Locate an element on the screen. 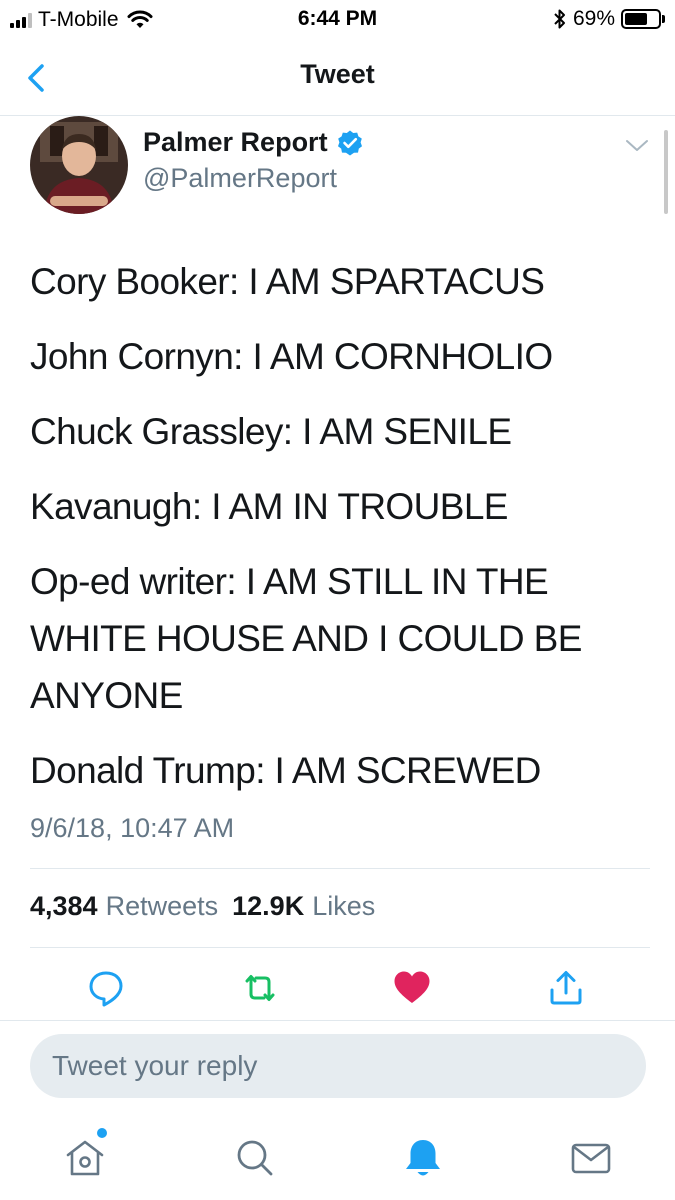  heart-icon is located at coordinates (412, 988).